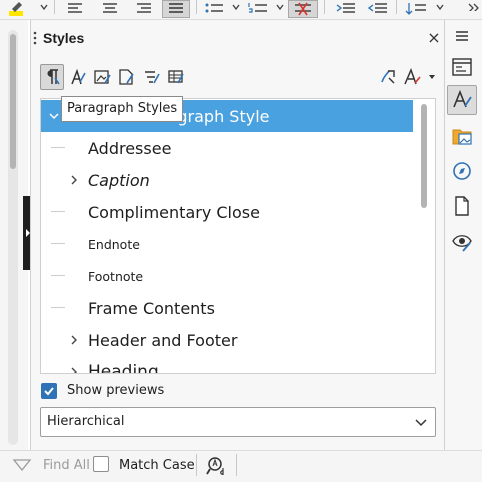 Image resolution: width=482 pixels, height=482 pixels. I want to click on close-icon: ×, so click(434, 38).